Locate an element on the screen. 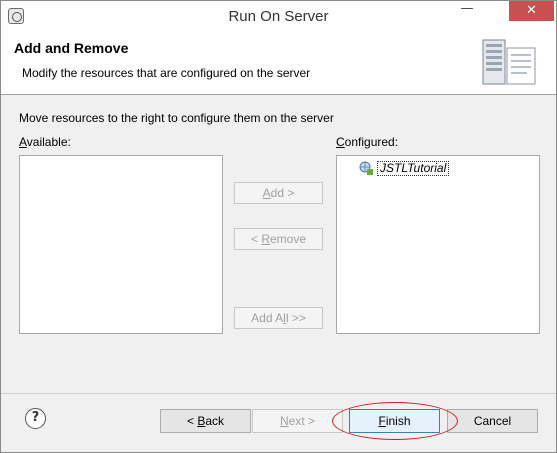 The width and height of the screenshot is (557, 453). add-button: Add > is located at coordinates (278, 193).